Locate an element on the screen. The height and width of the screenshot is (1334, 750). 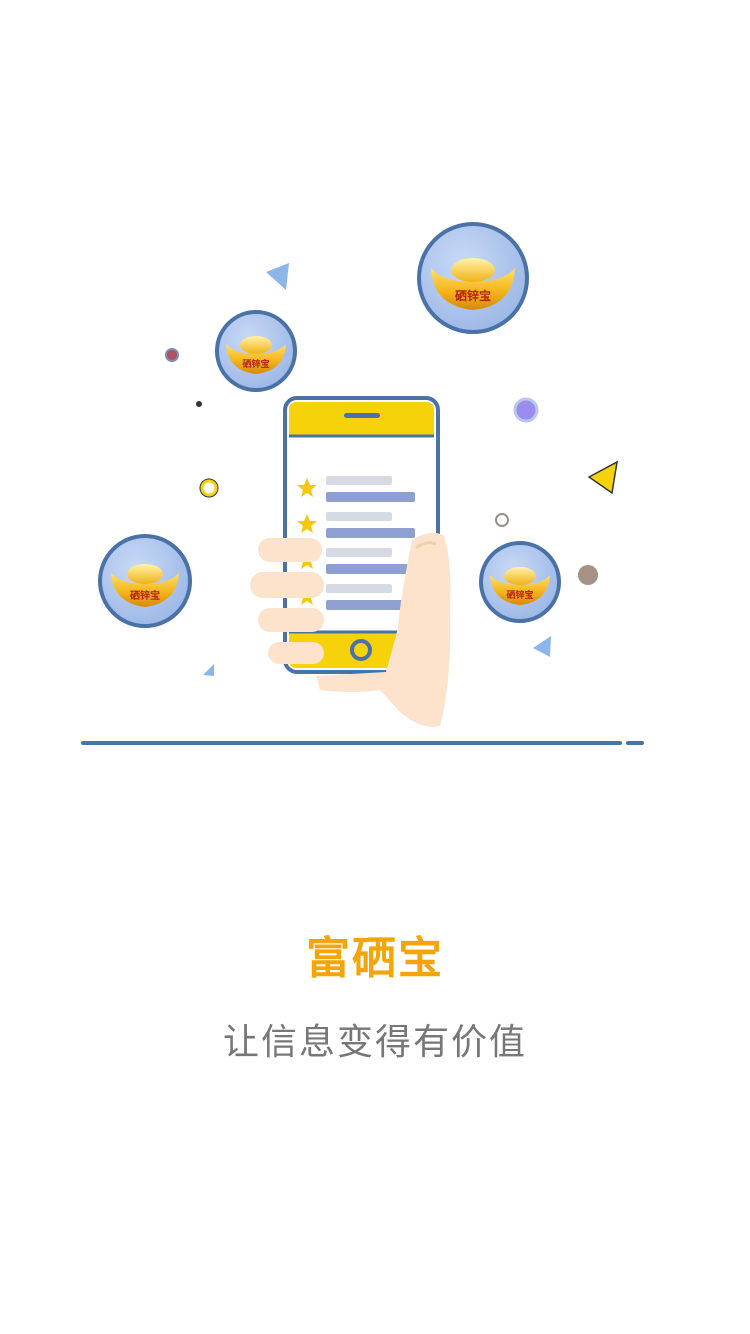
app-slogan: 让信息变得有价值 is located at coordinates (374, 1042).